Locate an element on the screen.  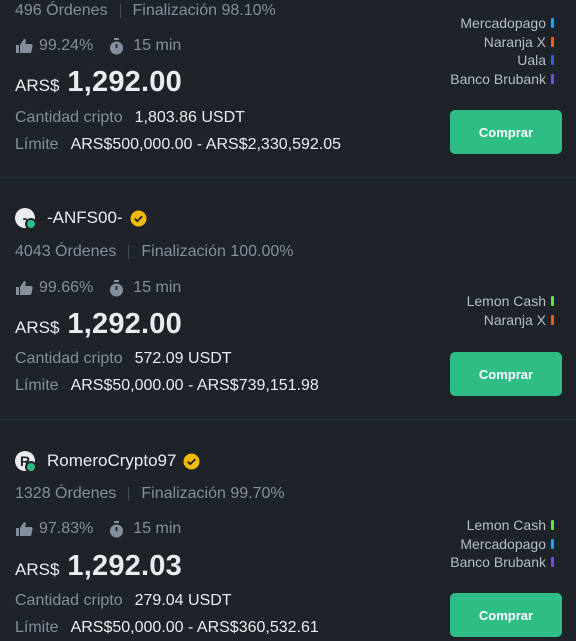
limit-value: ARS$500,000.00 - ARS$2,330,592.05 is located at coordinates (206, 144).